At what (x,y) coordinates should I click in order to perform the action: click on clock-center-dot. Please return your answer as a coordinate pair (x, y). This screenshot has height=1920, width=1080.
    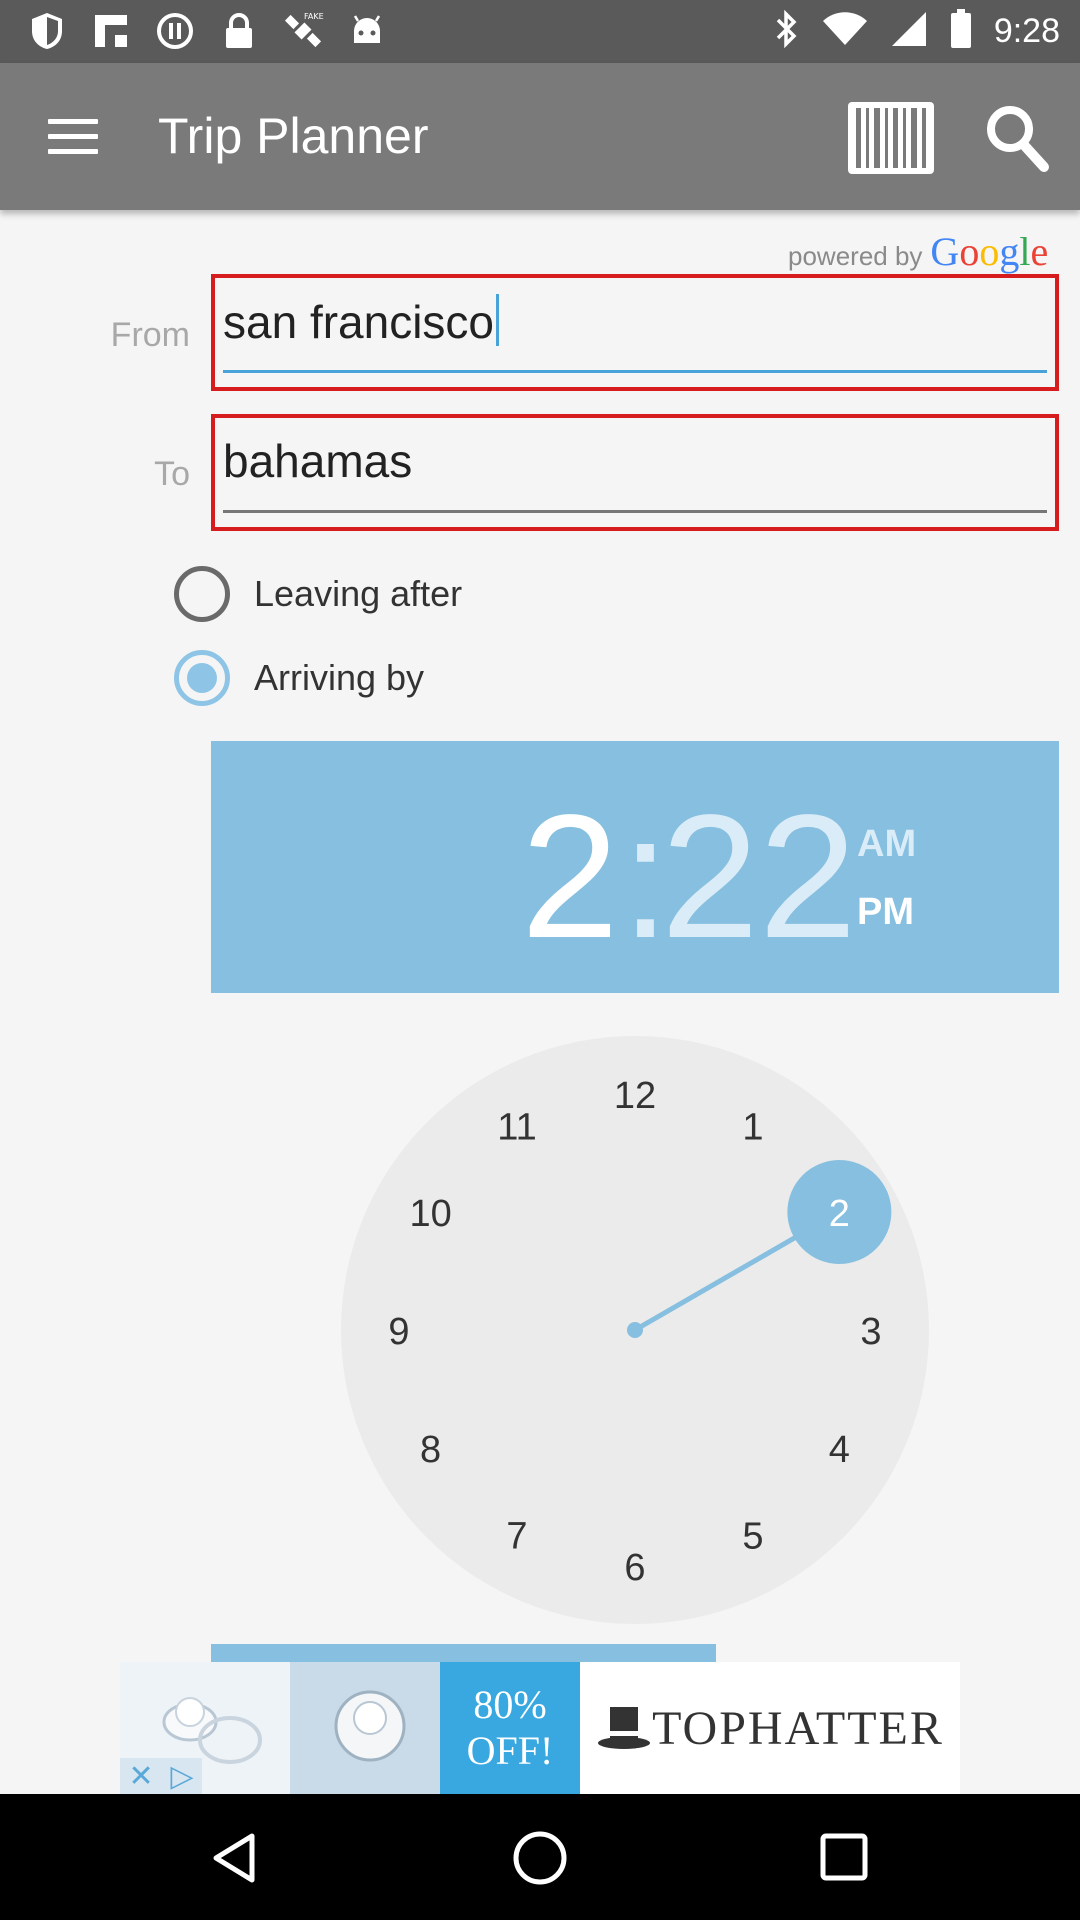
    Looking at the image, I should click on (635, 1330).